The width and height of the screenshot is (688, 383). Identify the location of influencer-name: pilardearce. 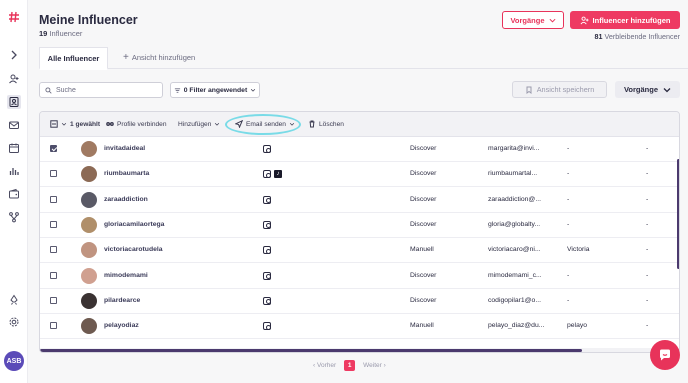
(122, 300).